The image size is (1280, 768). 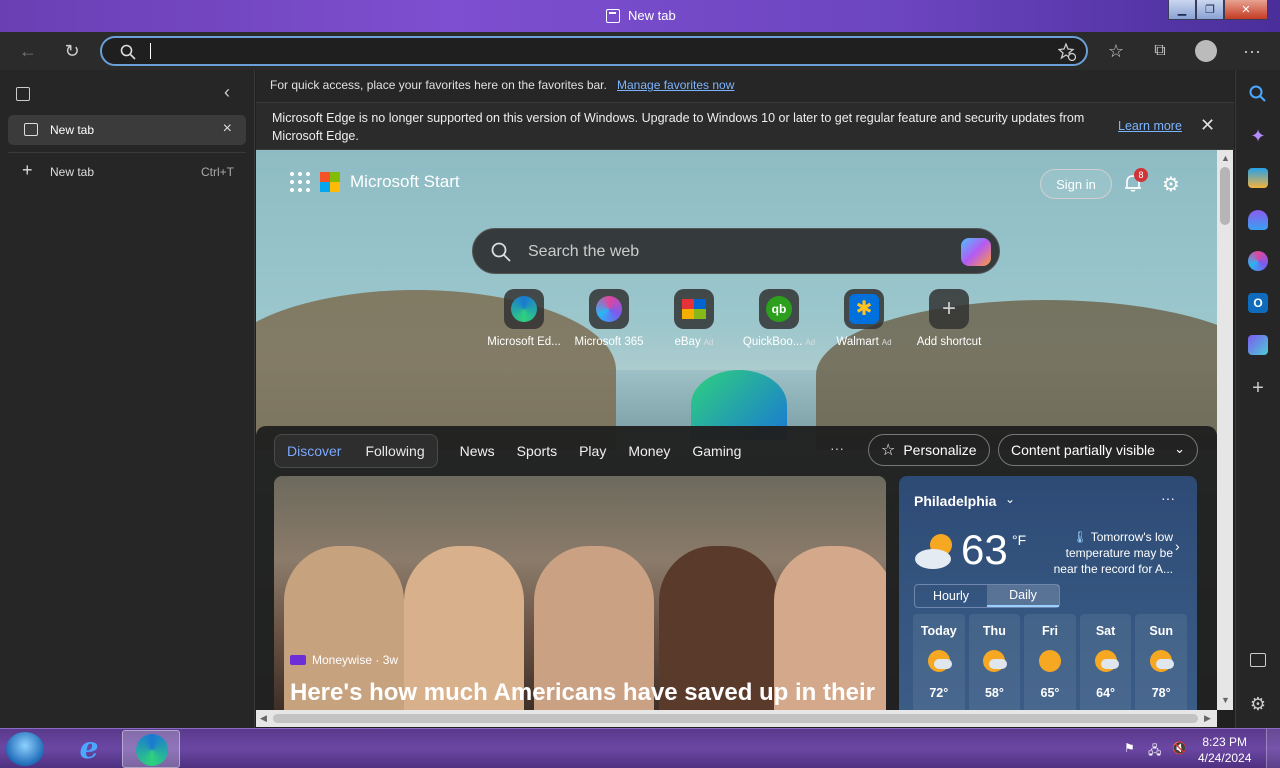 I want to click on add-favorite-icon, so click(x=1067, y=52).